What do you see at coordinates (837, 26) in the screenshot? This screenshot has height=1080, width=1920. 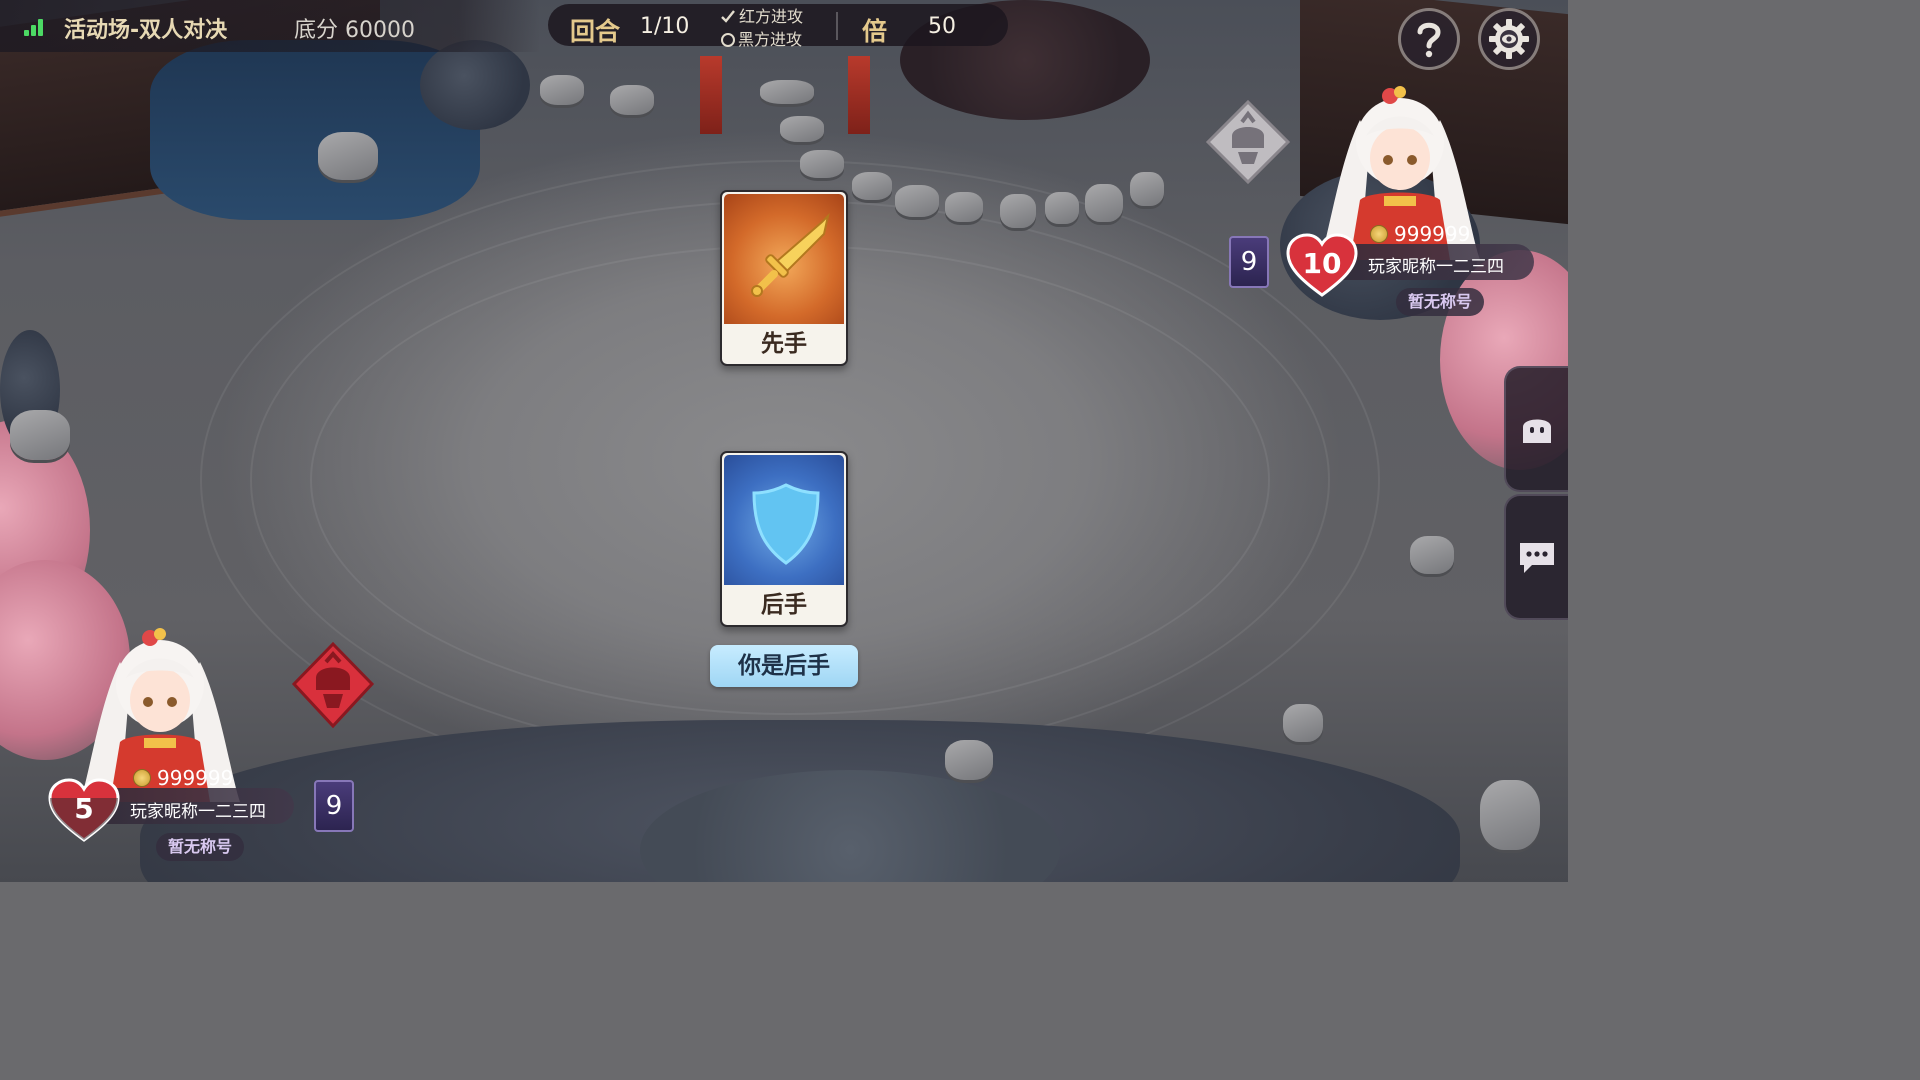 I see `divider` at bounding box center [837, 26].